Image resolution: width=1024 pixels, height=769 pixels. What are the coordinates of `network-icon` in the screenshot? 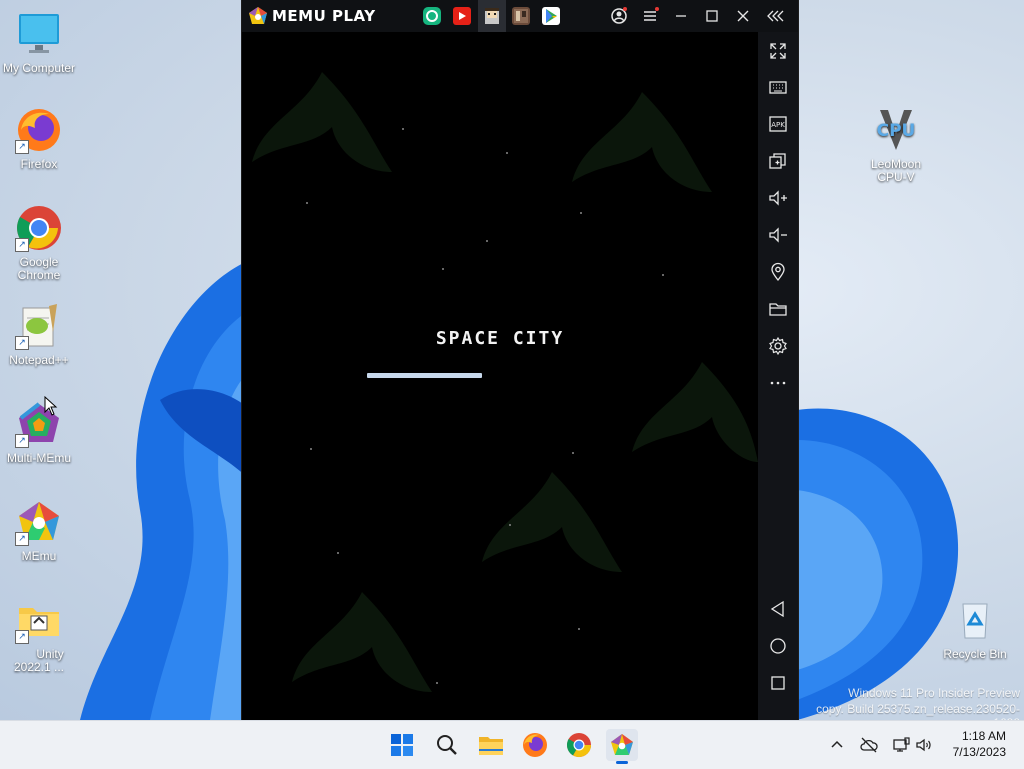 It's located at (901, 745).